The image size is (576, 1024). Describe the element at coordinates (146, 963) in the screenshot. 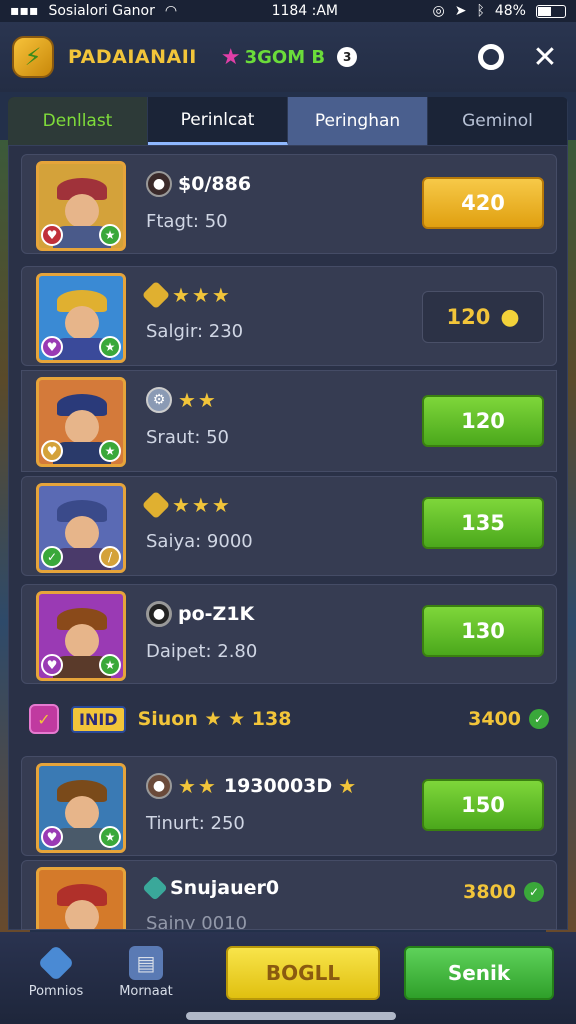

I see `book-icon: ▤` at that location.